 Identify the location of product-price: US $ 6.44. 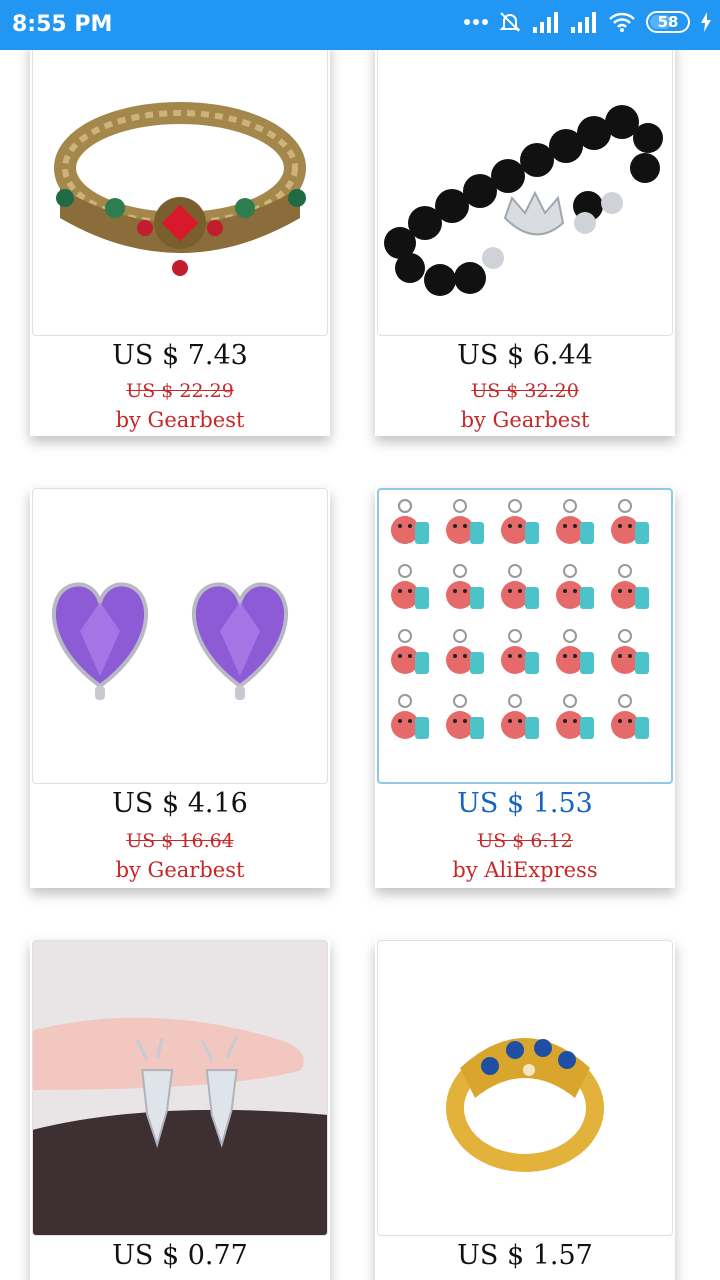
(525, 355).